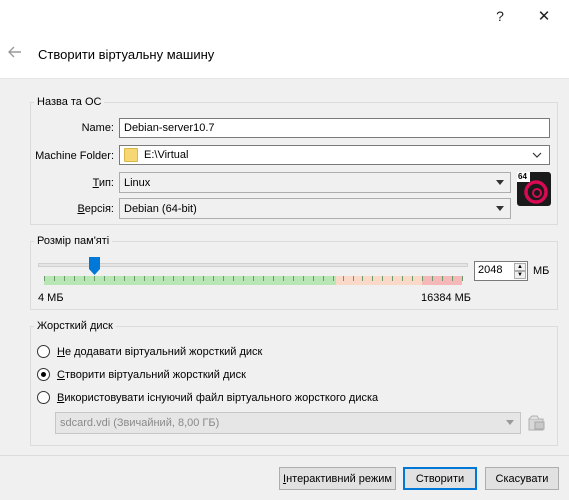 The image size is (569, 500). What do you see at coordinates (541, 271) in the screenshot?
I see `memory-unit: МБ` at bounding box center [541, 271].